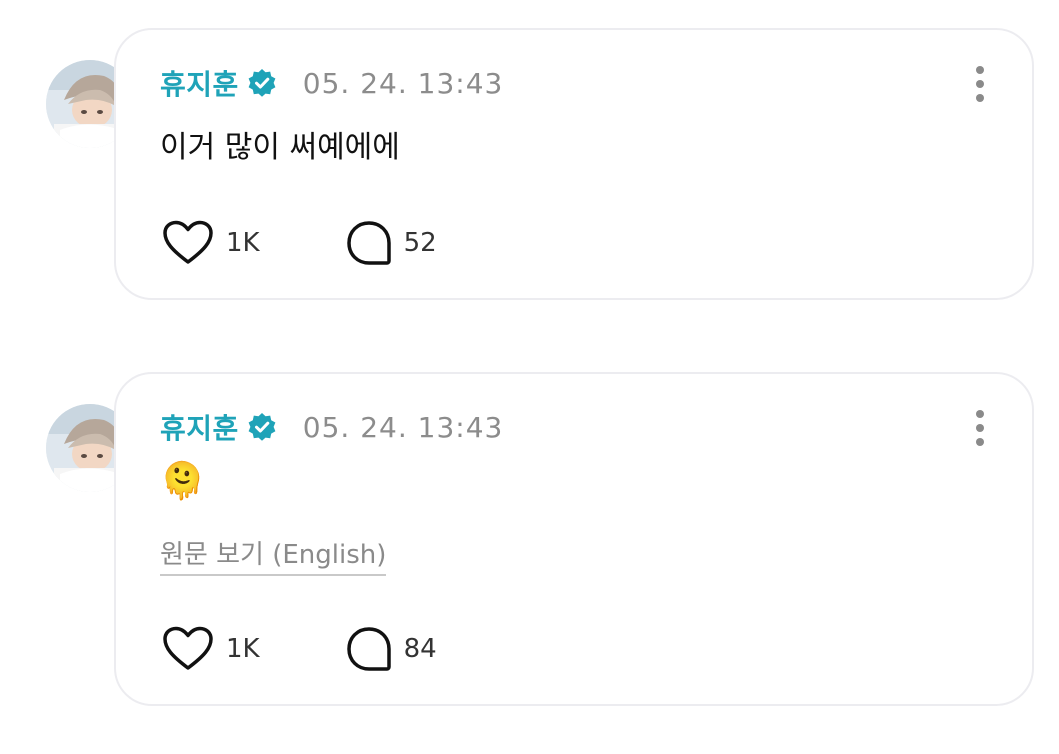 The image size is (1059, 754). What do you see at coordinates (273, 555) in the screenshot?
I see `view-original-link: 원문 보기 (English)` at bounding box center [273, 555].